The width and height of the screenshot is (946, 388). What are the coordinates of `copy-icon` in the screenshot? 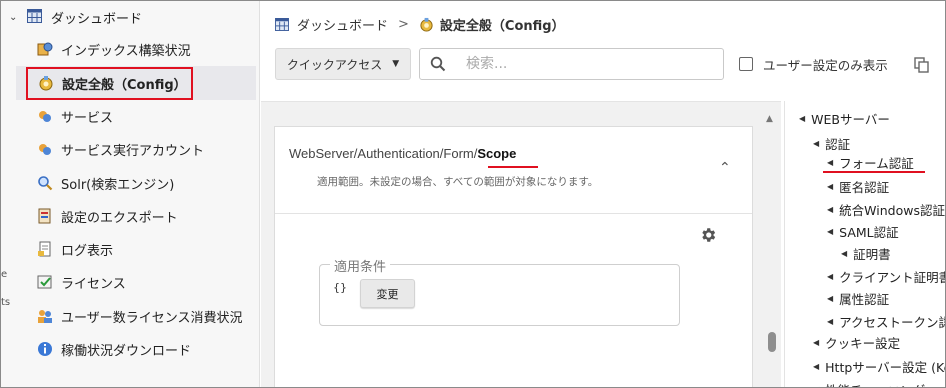 It's located at (922, 65).